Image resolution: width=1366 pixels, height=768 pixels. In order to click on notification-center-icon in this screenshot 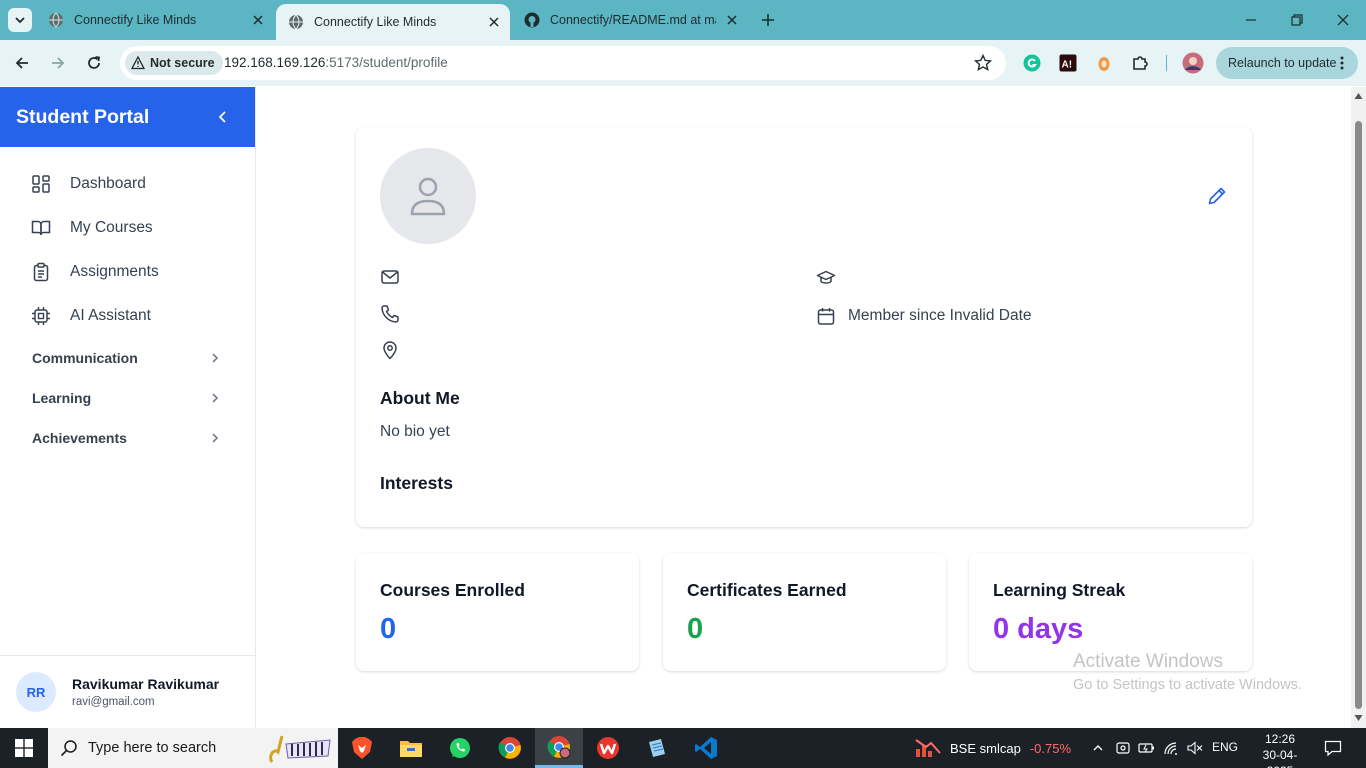, I will do `click(1333, 748)`.